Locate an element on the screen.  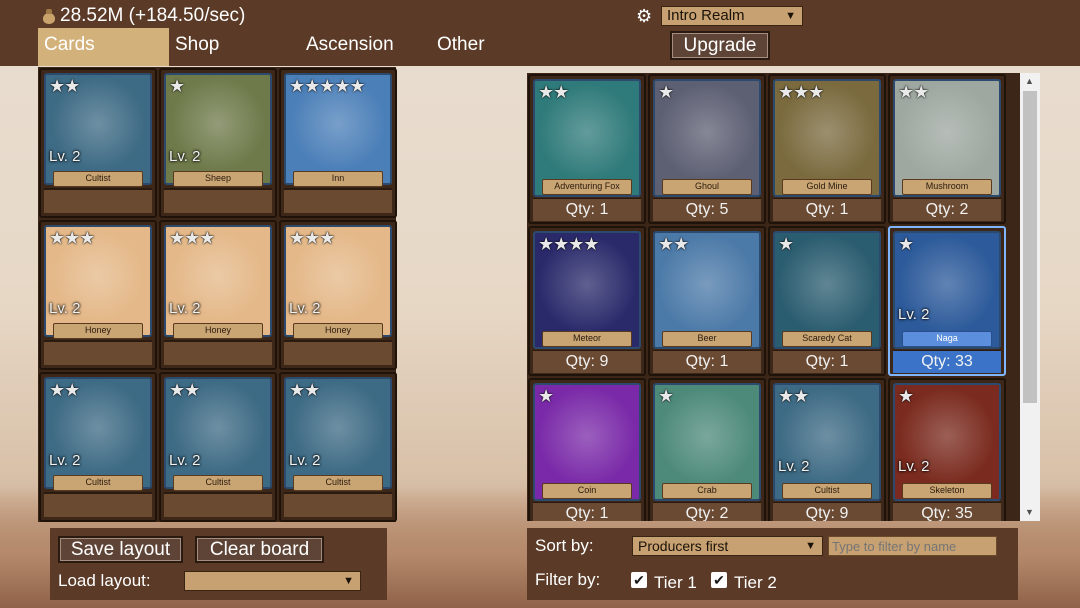
scroll-thumb is located at coordinates (1030, 247).